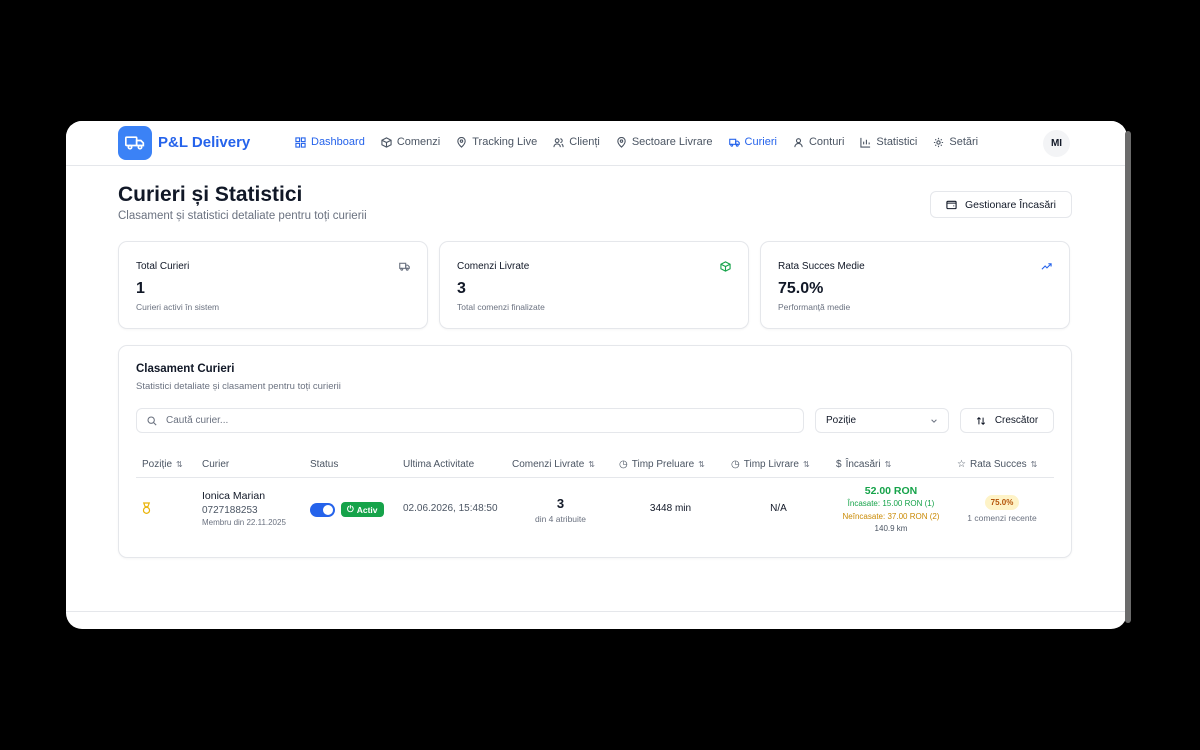  What do you see at coordinates (595, 477) in the screenshot?
I see `header-divider` at bounding box center [595, 477].